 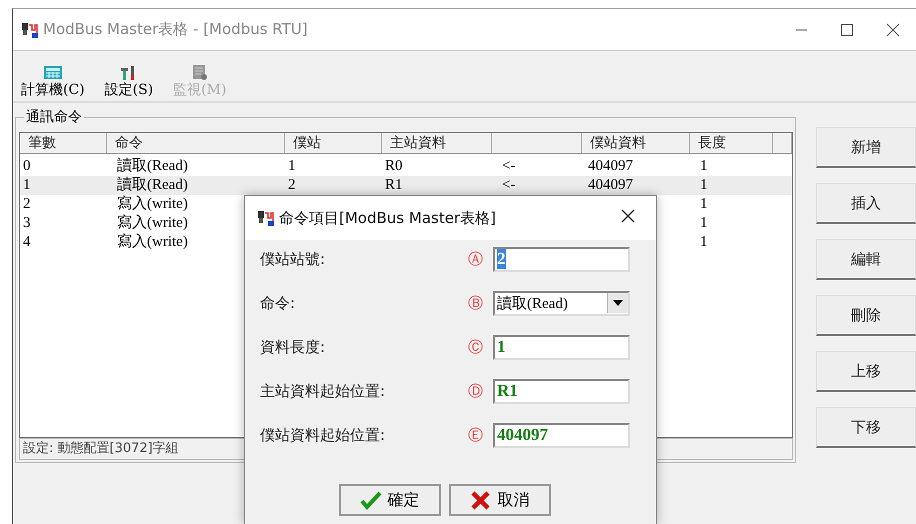 What do you see at coordinates (476, 347) in the screenshot?
I see `marker-label: Ⓒ` at bounding box center [476, 347].